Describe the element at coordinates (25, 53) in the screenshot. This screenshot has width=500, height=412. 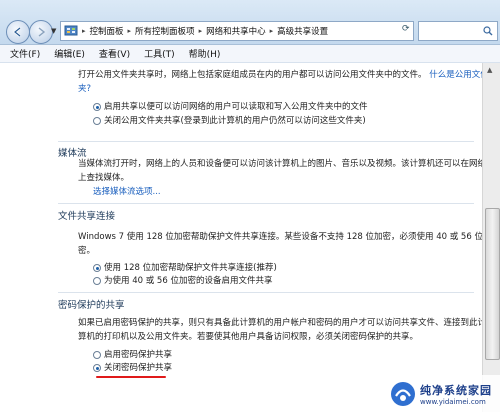
I see `menu-file: 文件(F)` at that location.